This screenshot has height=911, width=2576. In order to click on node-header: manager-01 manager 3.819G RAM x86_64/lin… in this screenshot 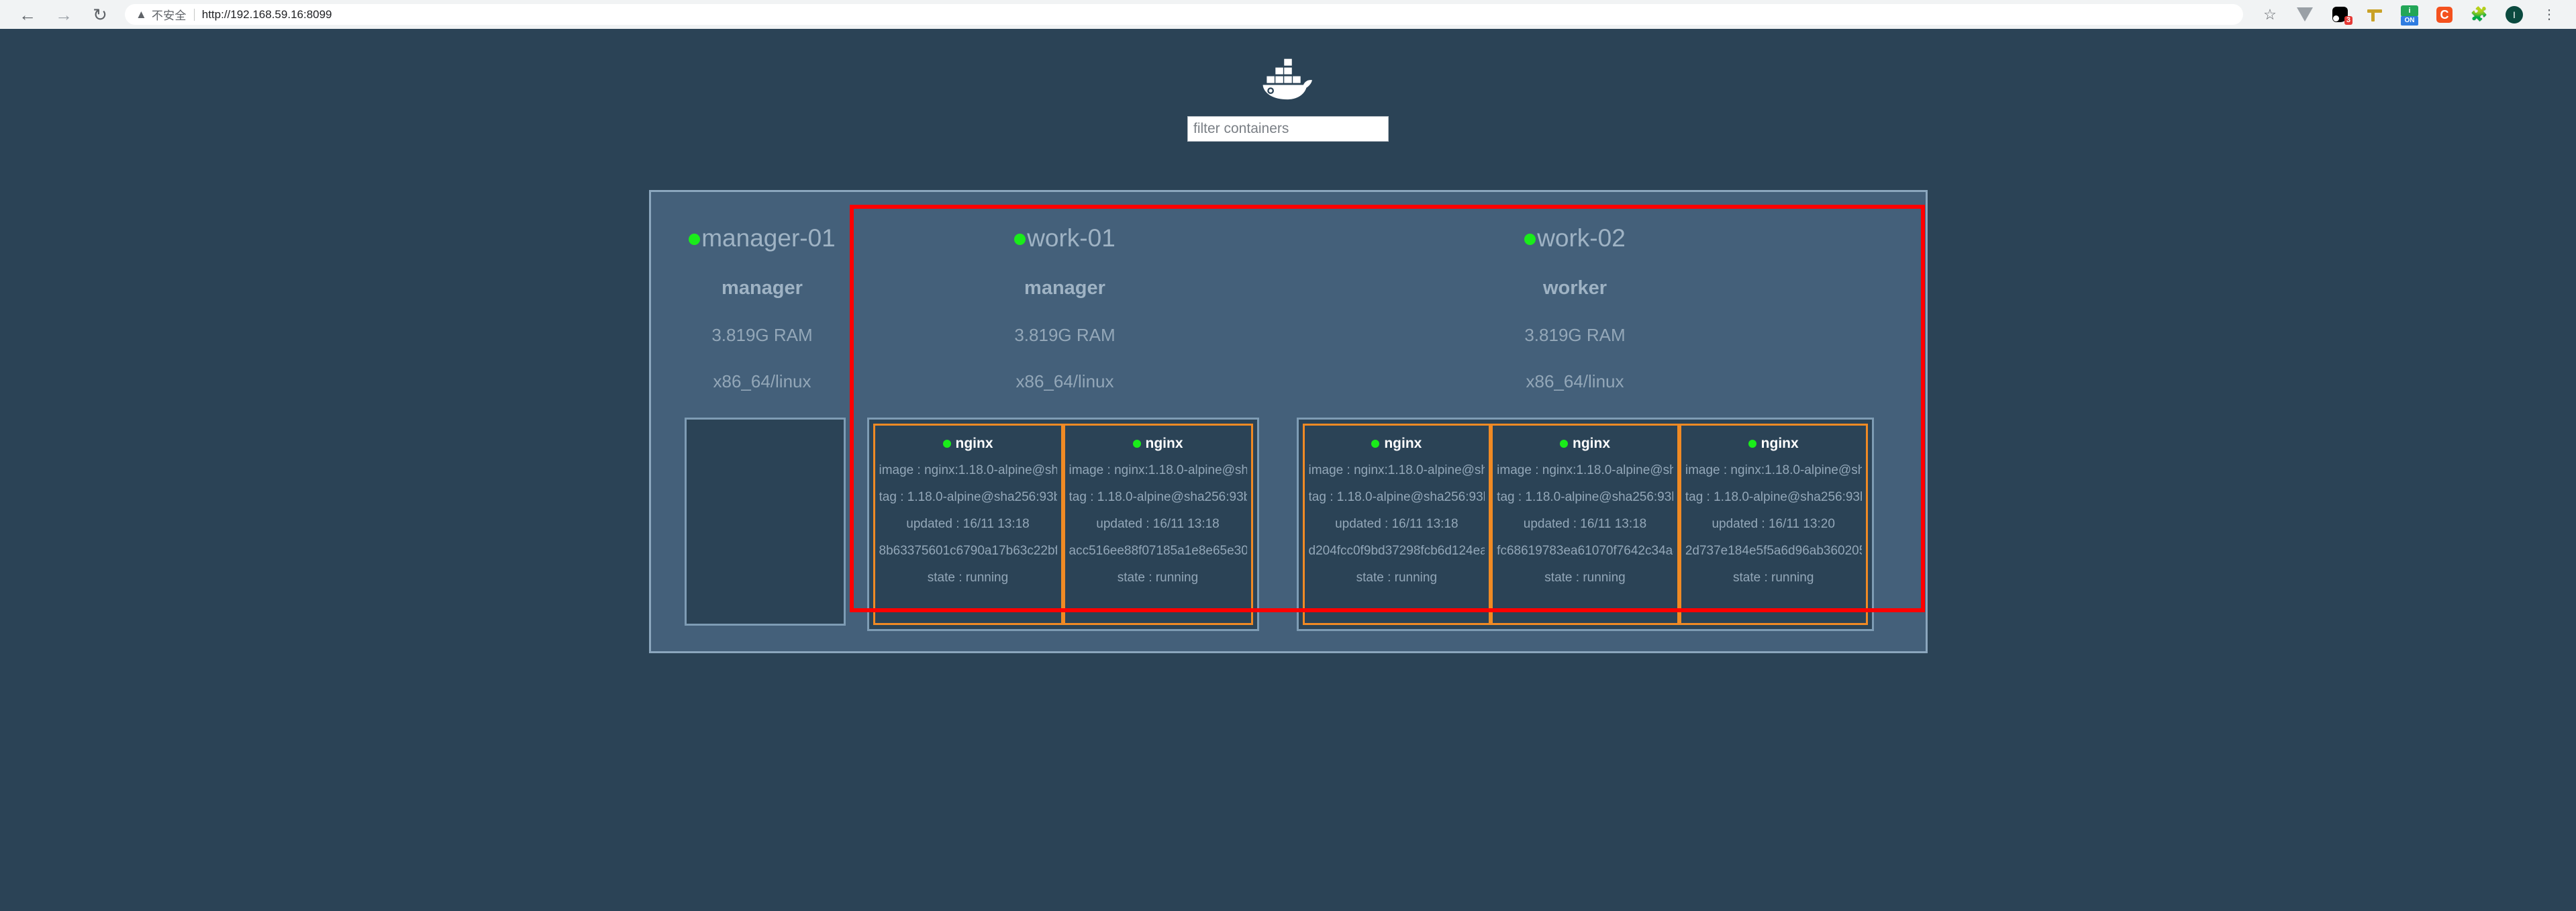, I will do `click(762, 299)`.